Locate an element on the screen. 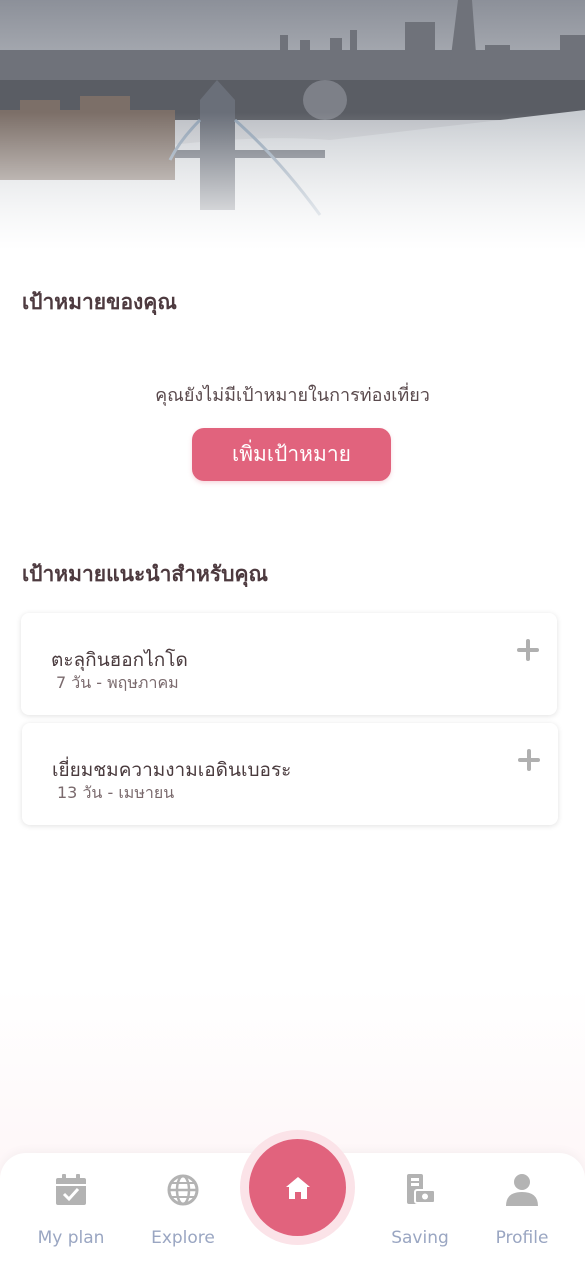  tab-profile: Profile is located at coordinates (522, 1212).